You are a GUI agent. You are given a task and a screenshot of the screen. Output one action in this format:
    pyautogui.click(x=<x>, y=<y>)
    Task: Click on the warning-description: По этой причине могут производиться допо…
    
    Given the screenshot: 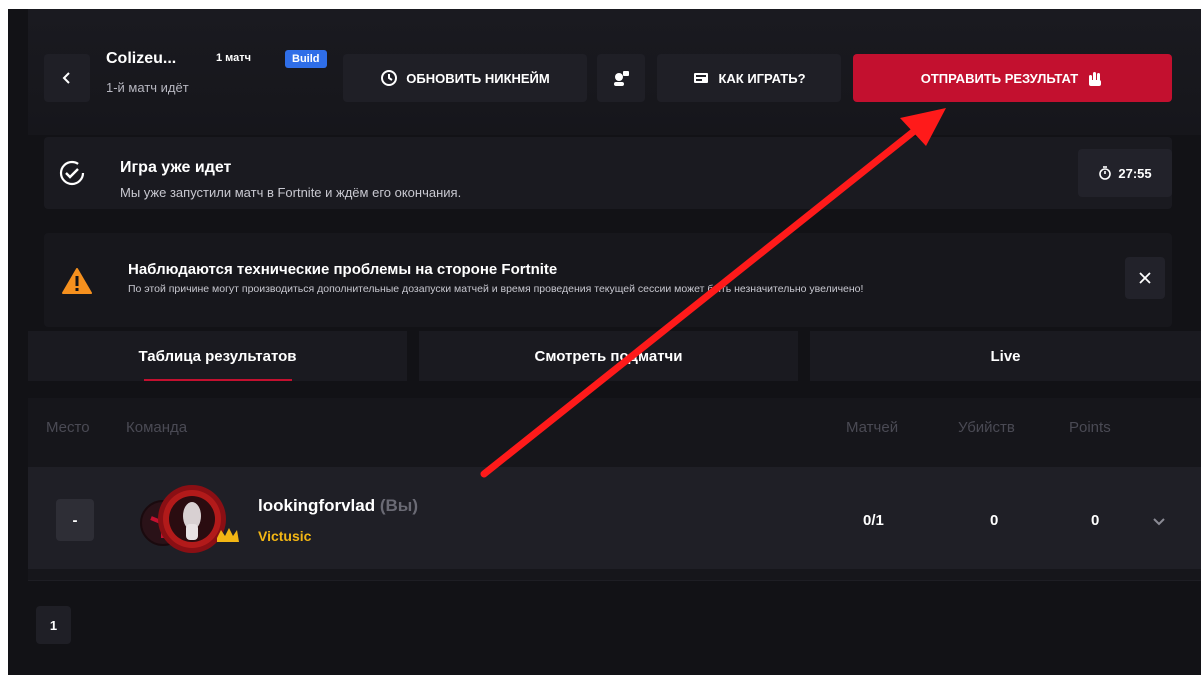 What is the action you would take?
    pyautogui.click(x=496, y=289)
    